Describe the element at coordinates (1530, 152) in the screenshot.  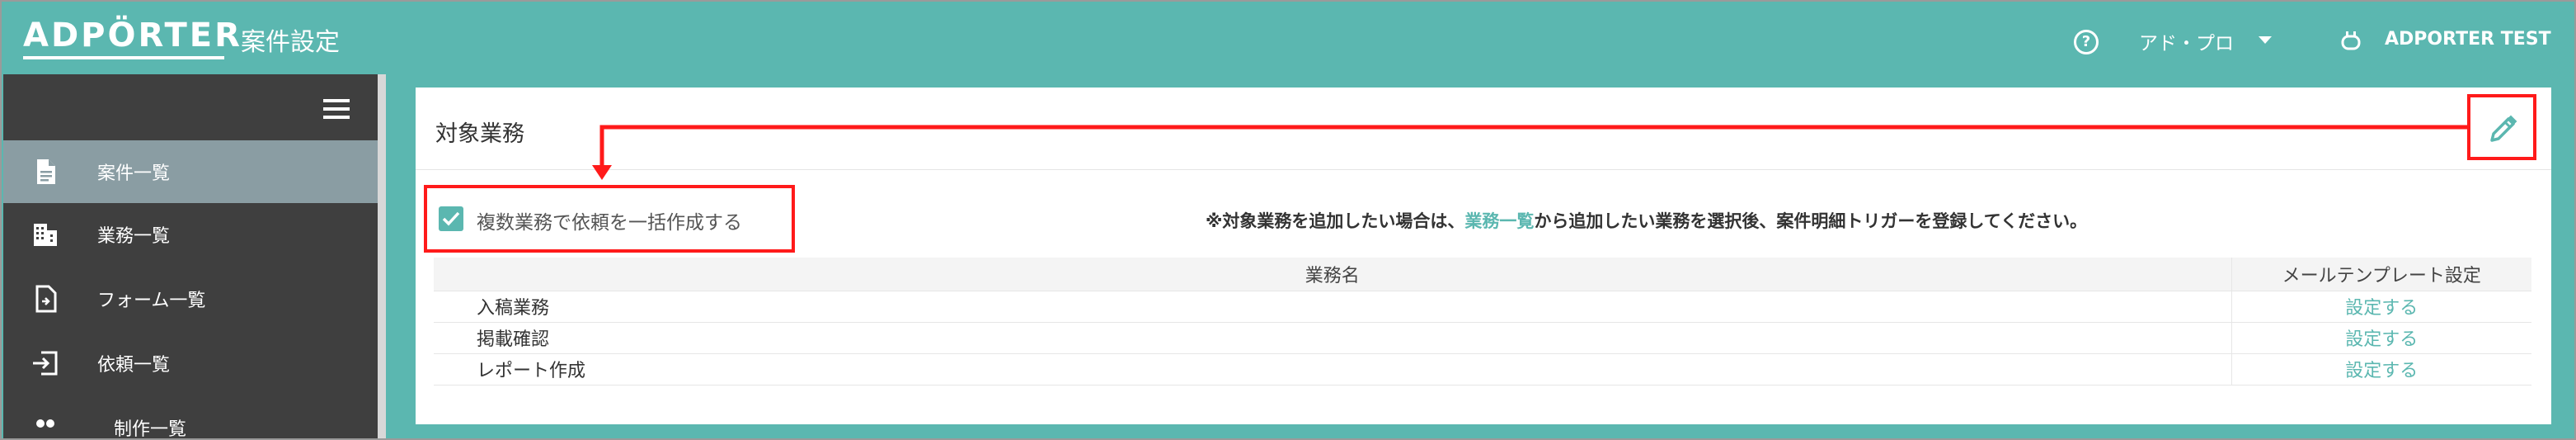
I see `annotation-arrow` at that location.